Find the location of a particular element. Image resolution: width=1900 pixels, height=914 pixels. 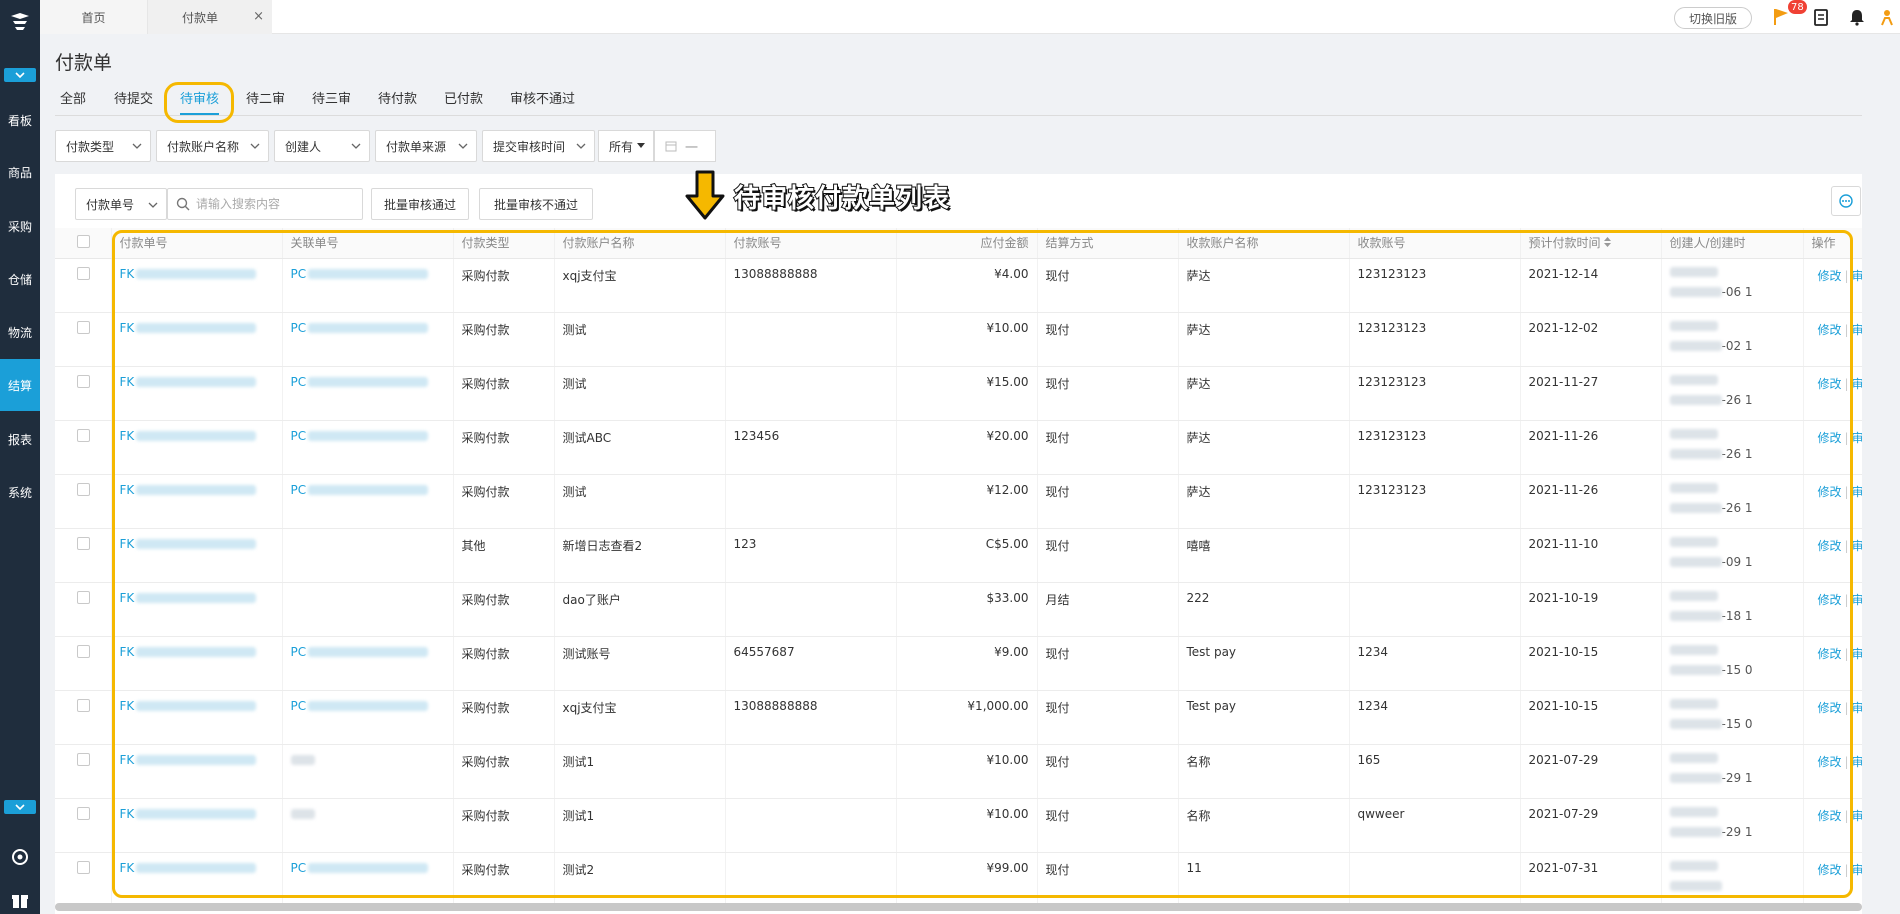

tab-third-review: 待三审 is located at coordinates (331, 101).